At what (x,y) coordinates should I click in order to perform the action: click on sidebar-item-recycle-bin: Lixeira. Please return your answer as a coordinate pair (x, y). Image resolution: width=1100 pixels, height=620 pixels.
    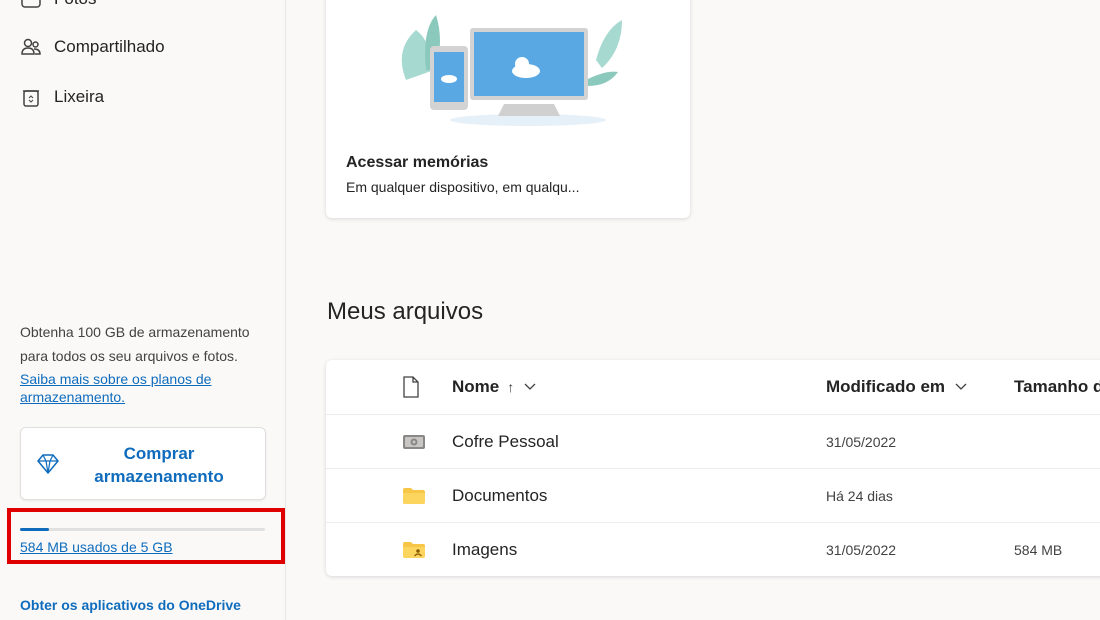
    Looking at the image, I should click on (62, 97).